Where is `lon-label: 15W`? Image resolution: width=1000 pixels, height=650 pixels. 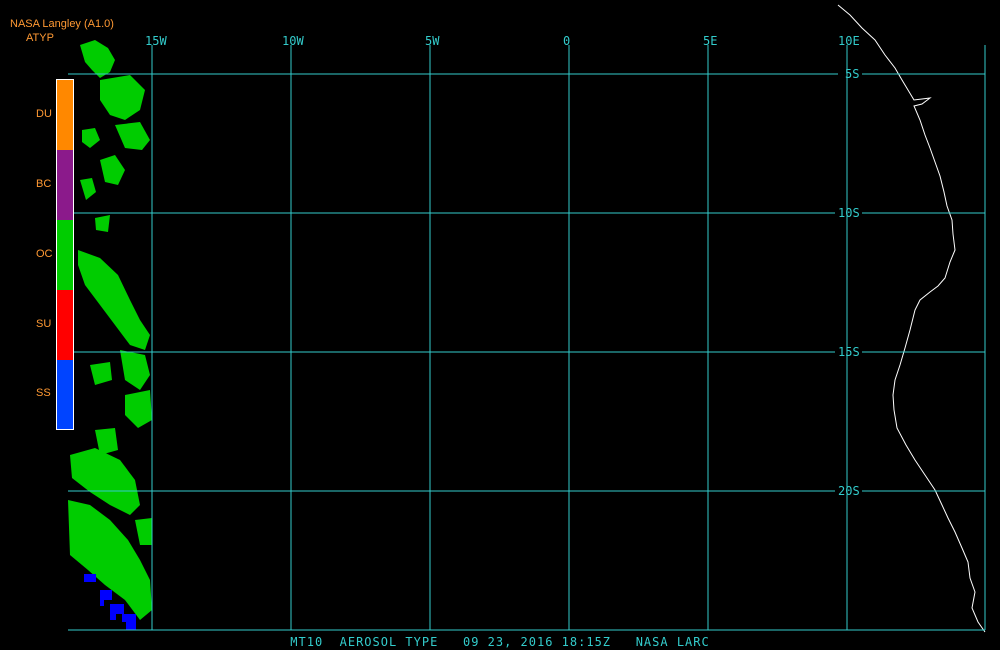
lon-label: 15W is located at coordinates (156, 41).